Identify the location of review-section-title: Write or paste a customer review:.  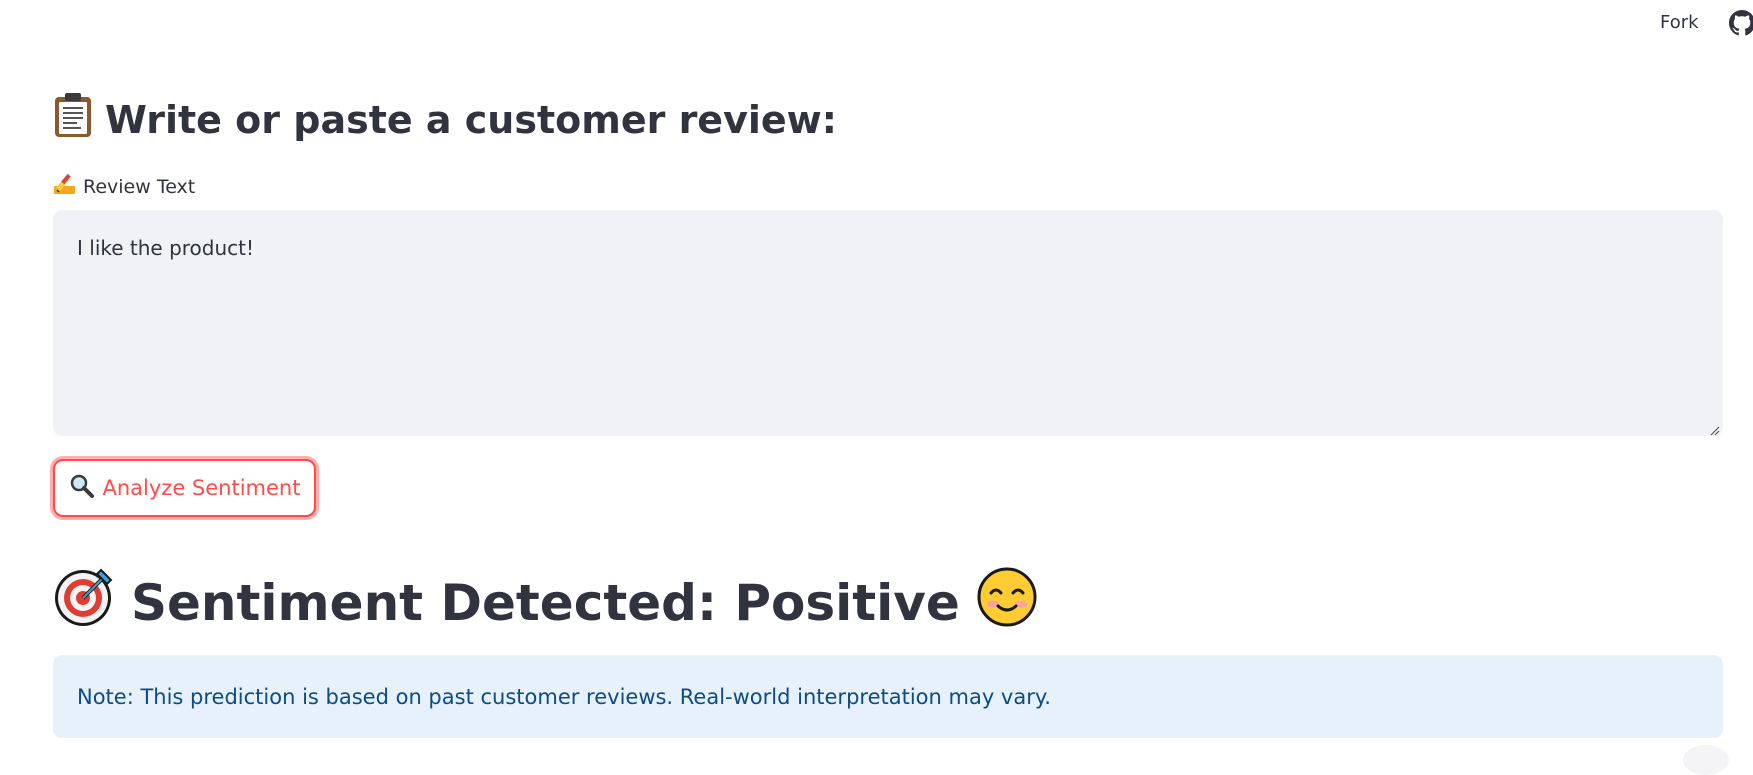
(471, 119).